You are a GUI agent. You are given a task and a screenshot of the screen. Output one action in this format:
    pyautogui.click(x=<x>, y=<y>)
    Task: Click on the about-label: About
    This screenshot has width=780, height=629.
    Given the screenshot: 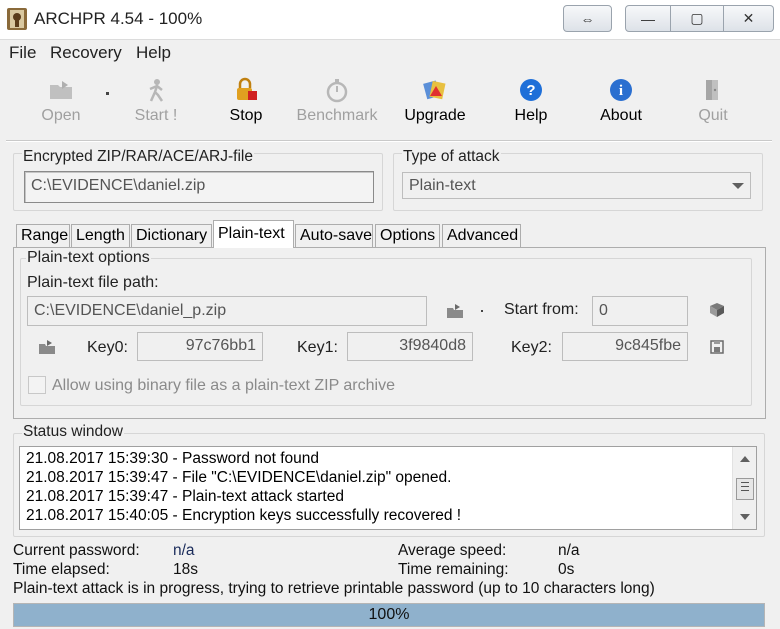 What is the action you would take?
    pyautogui.click(x=621, y=115)
    